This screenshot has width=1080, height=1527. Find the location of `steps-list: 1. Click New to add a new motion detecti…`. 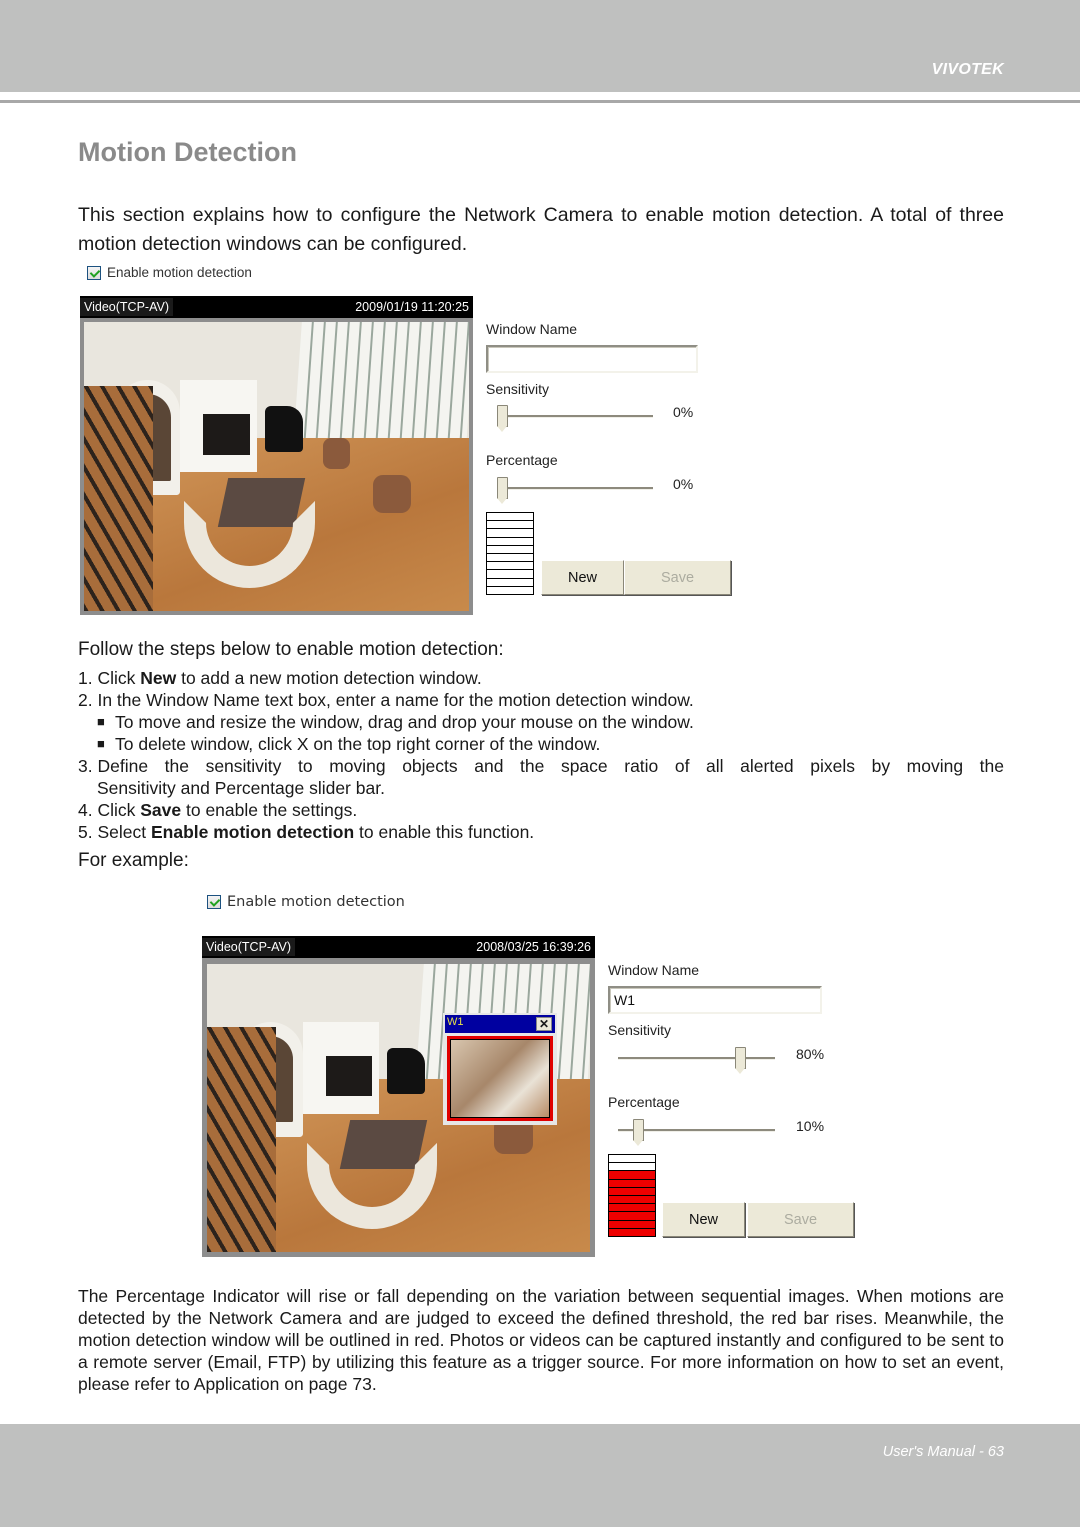

steps-list: 1. Click New to add a new motion detecti… is located at coordinates (541, 755).